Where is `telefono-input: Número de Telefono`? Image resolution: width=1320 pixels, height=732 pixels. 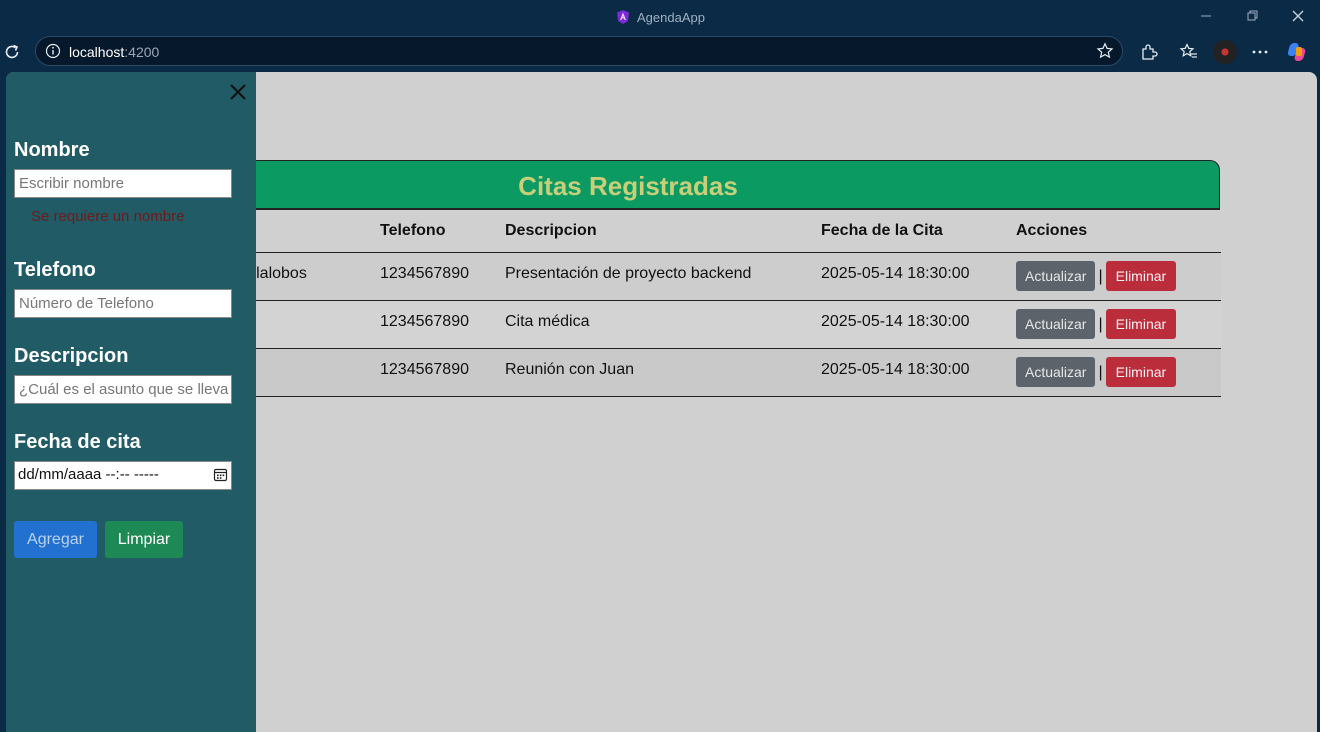 telefono-input: Número de Telefono is located at coordinates (123, 303).